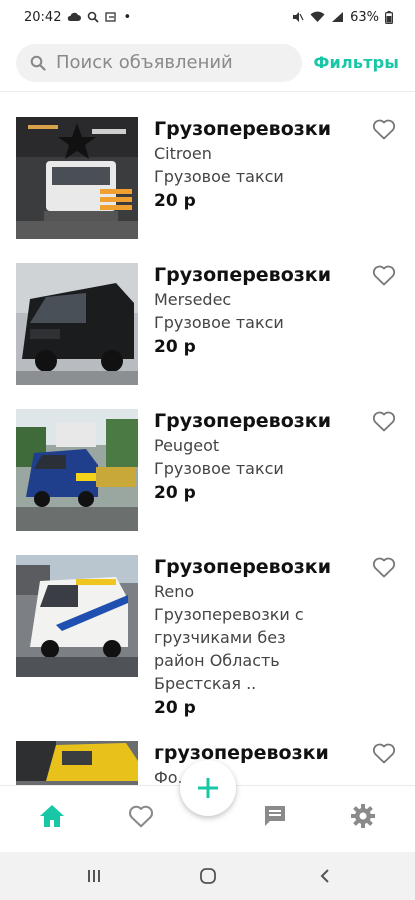 Image resolution: width=415 pixels, height=900 pixels. Describe the element at coordinates (364, 17) in the screenshot. I see `battery-percent: 63%` at that location.